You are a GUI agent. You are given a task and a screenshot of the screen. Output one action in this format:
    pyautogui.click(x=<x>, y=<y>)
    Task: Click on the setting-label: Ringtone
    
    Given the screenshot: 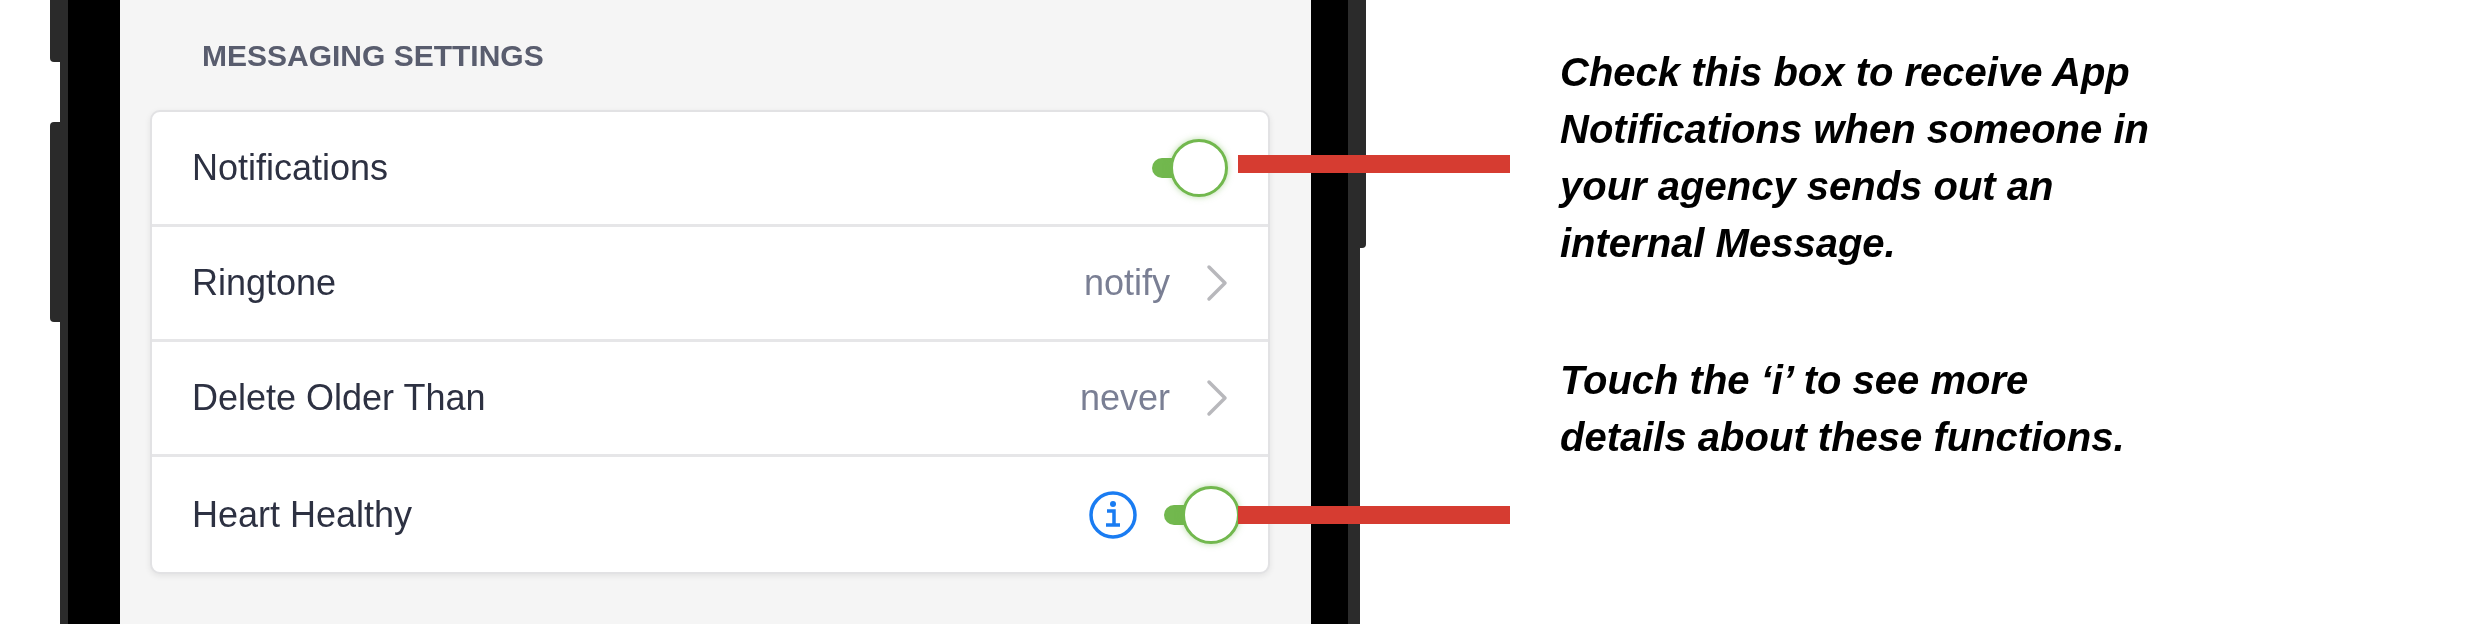 What is the action you would take?
    pyautogui.click(x=265, y=283)
    